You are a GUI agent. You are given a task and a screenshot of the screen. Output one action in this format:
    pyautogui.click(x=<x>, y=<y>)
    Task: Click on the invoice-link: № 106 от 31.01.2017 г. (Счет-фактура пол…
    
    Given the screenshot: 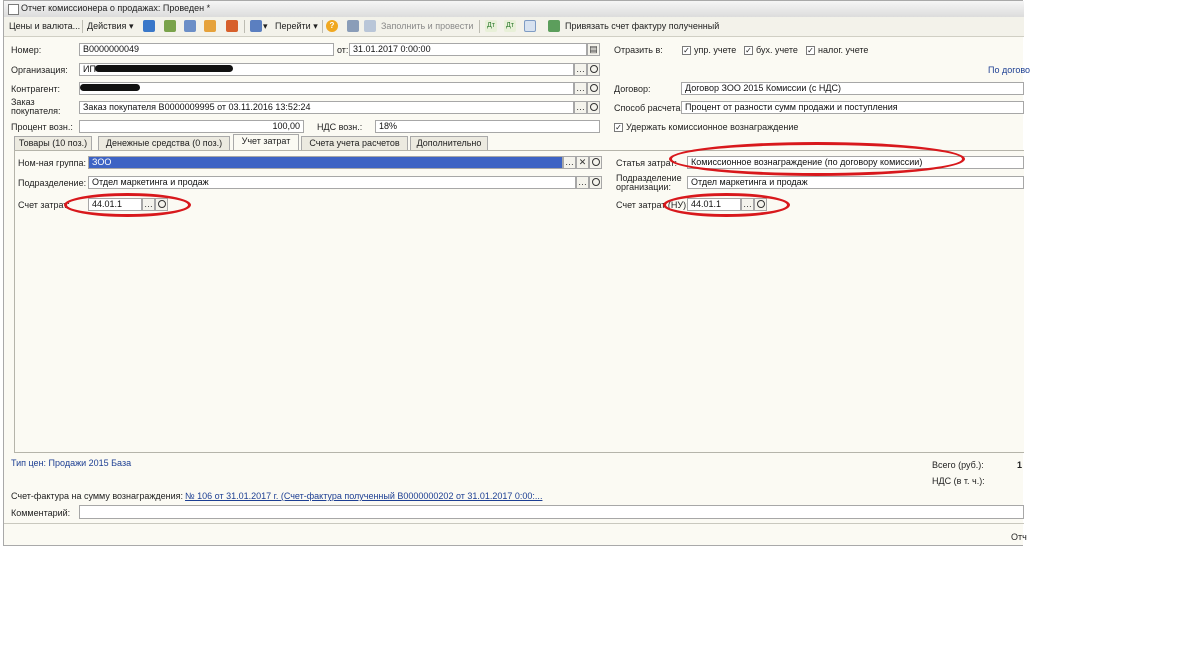 What is the action you would take?
    pyautogui.click(x=363, y=496)
    